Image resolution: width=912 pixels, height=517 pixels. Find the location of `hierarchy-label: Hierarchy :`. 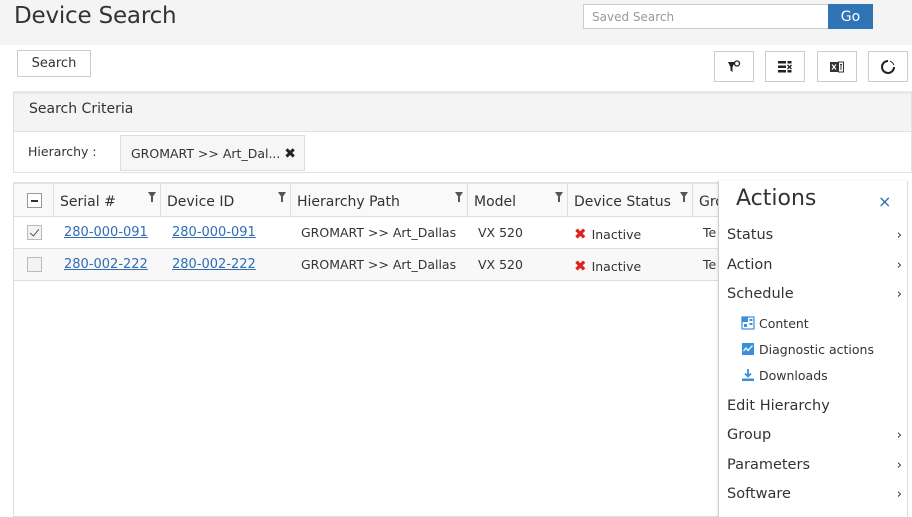

hierarchy-label: Hierarchy : is located at coordinates (62, 151).